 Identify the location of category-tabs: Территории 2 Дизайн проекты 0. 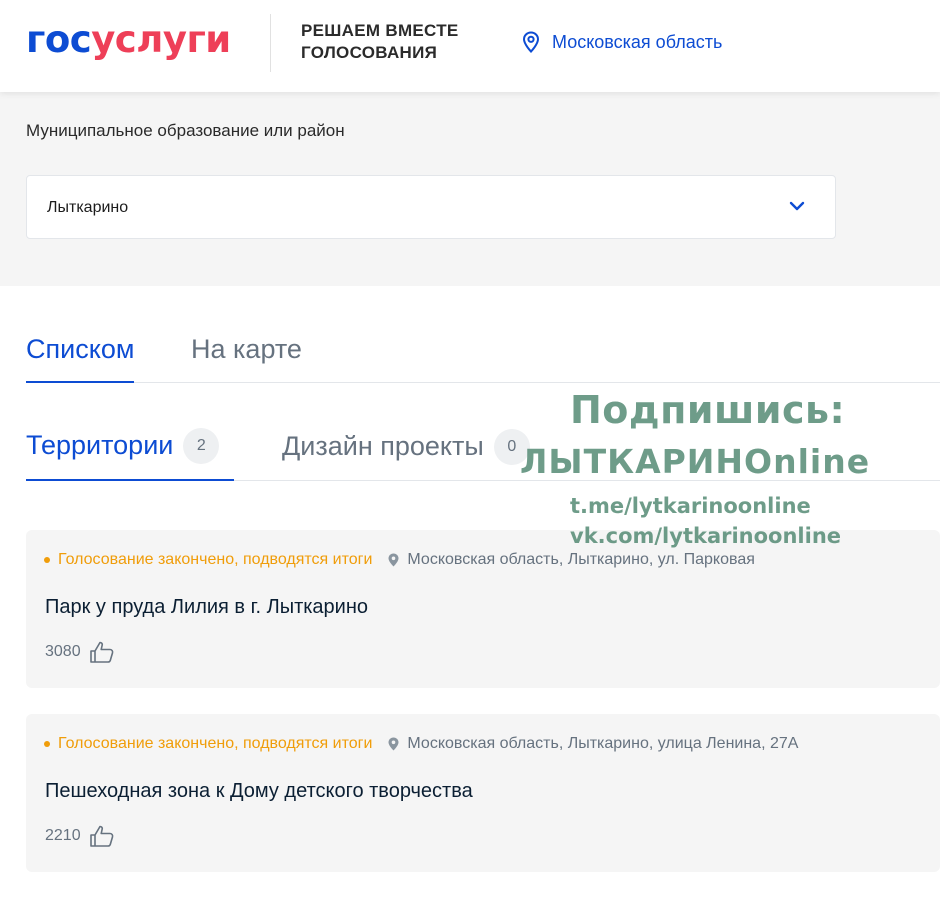
(483, 452).